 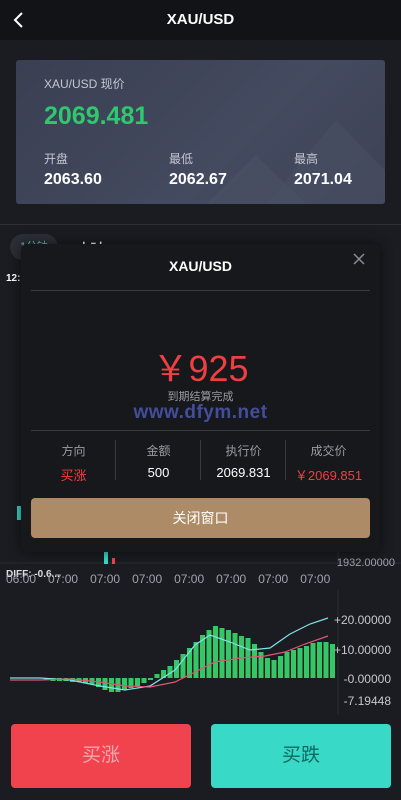 What do you see at coordinates (73, 475) in the screenshot?
I see `column-value: 买涨` at bounding box center [73, 475].